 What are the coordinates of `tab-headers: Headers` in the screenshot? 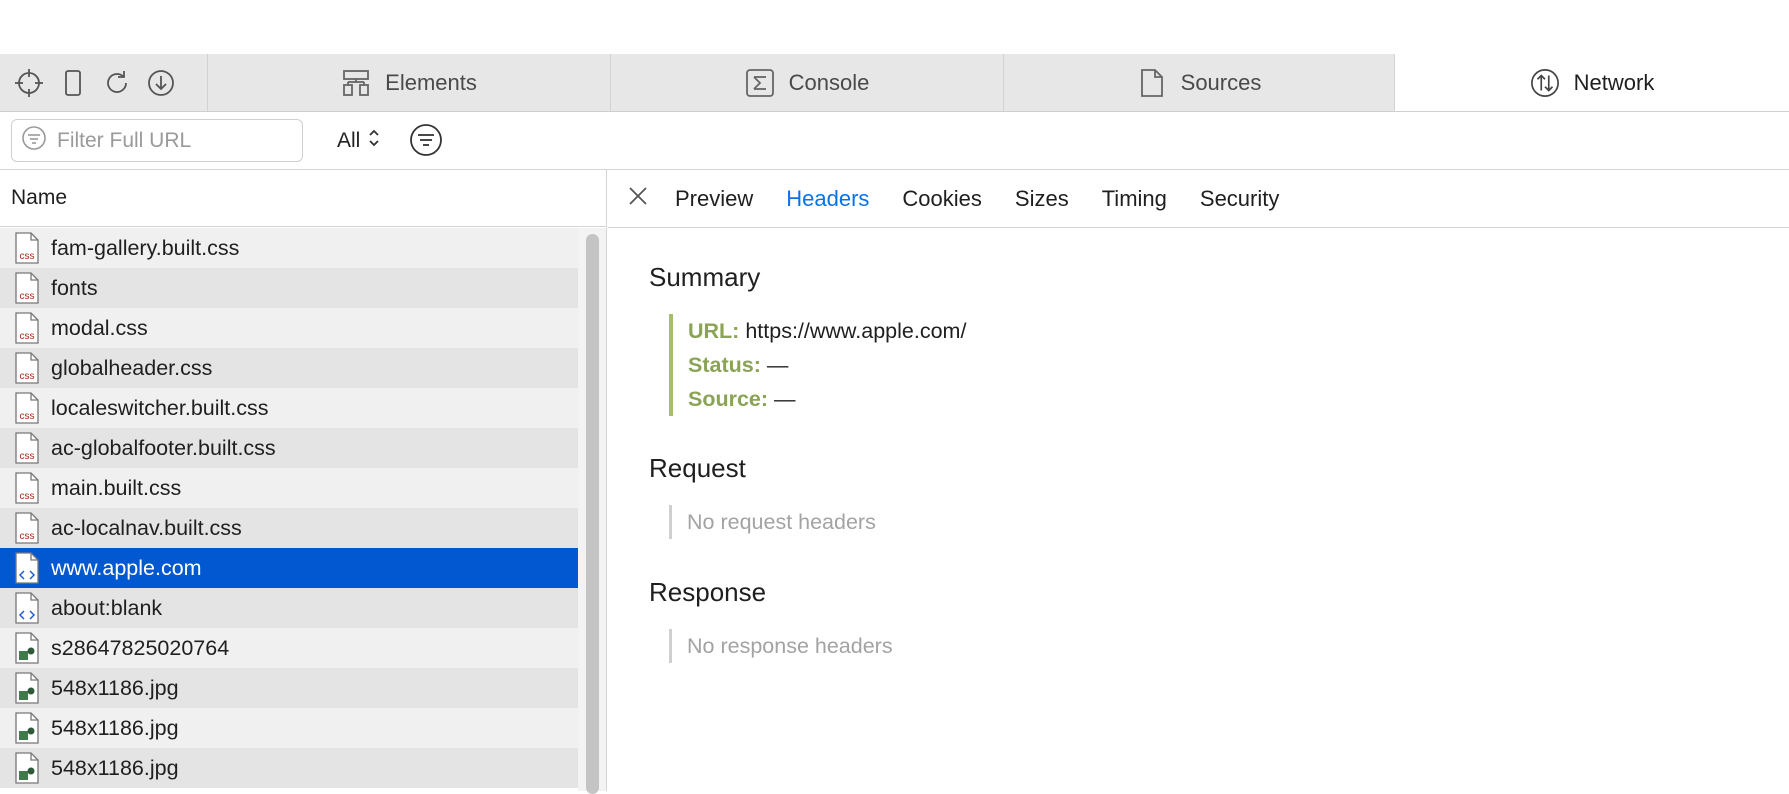 It's located at (827, 199).